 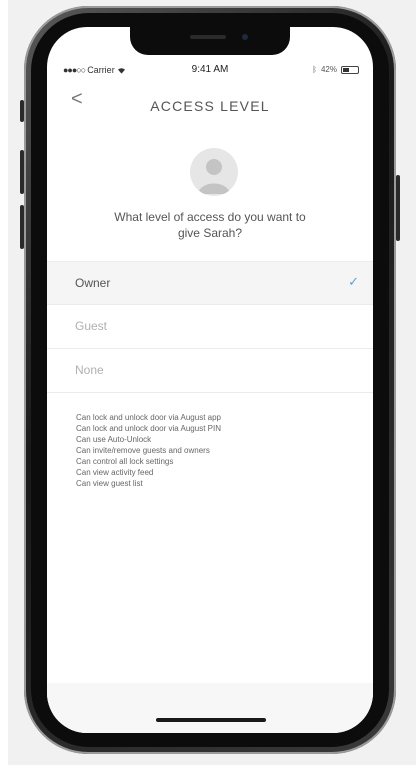 I want to click on notch, so click(x=210, y=41).